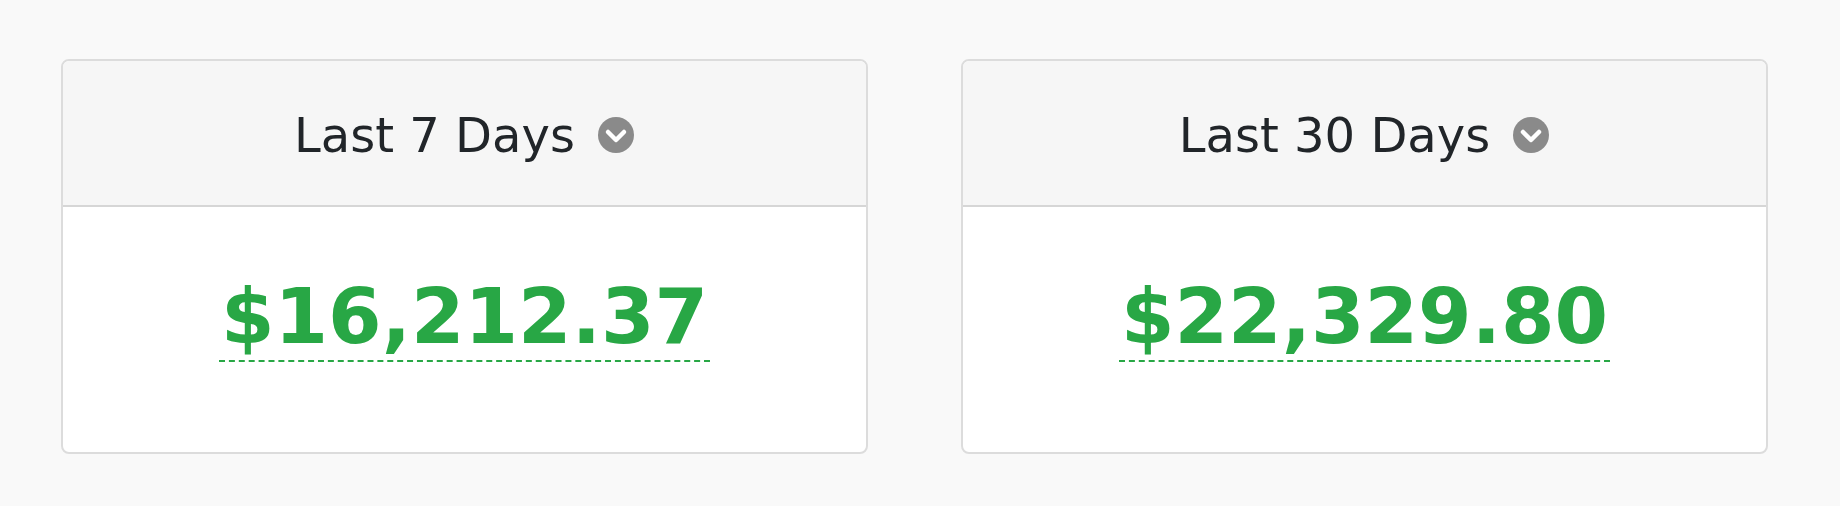 This screenshot has width=1840, height=506. I want to click on card-title: Last 7 Days, so click(434, 135).